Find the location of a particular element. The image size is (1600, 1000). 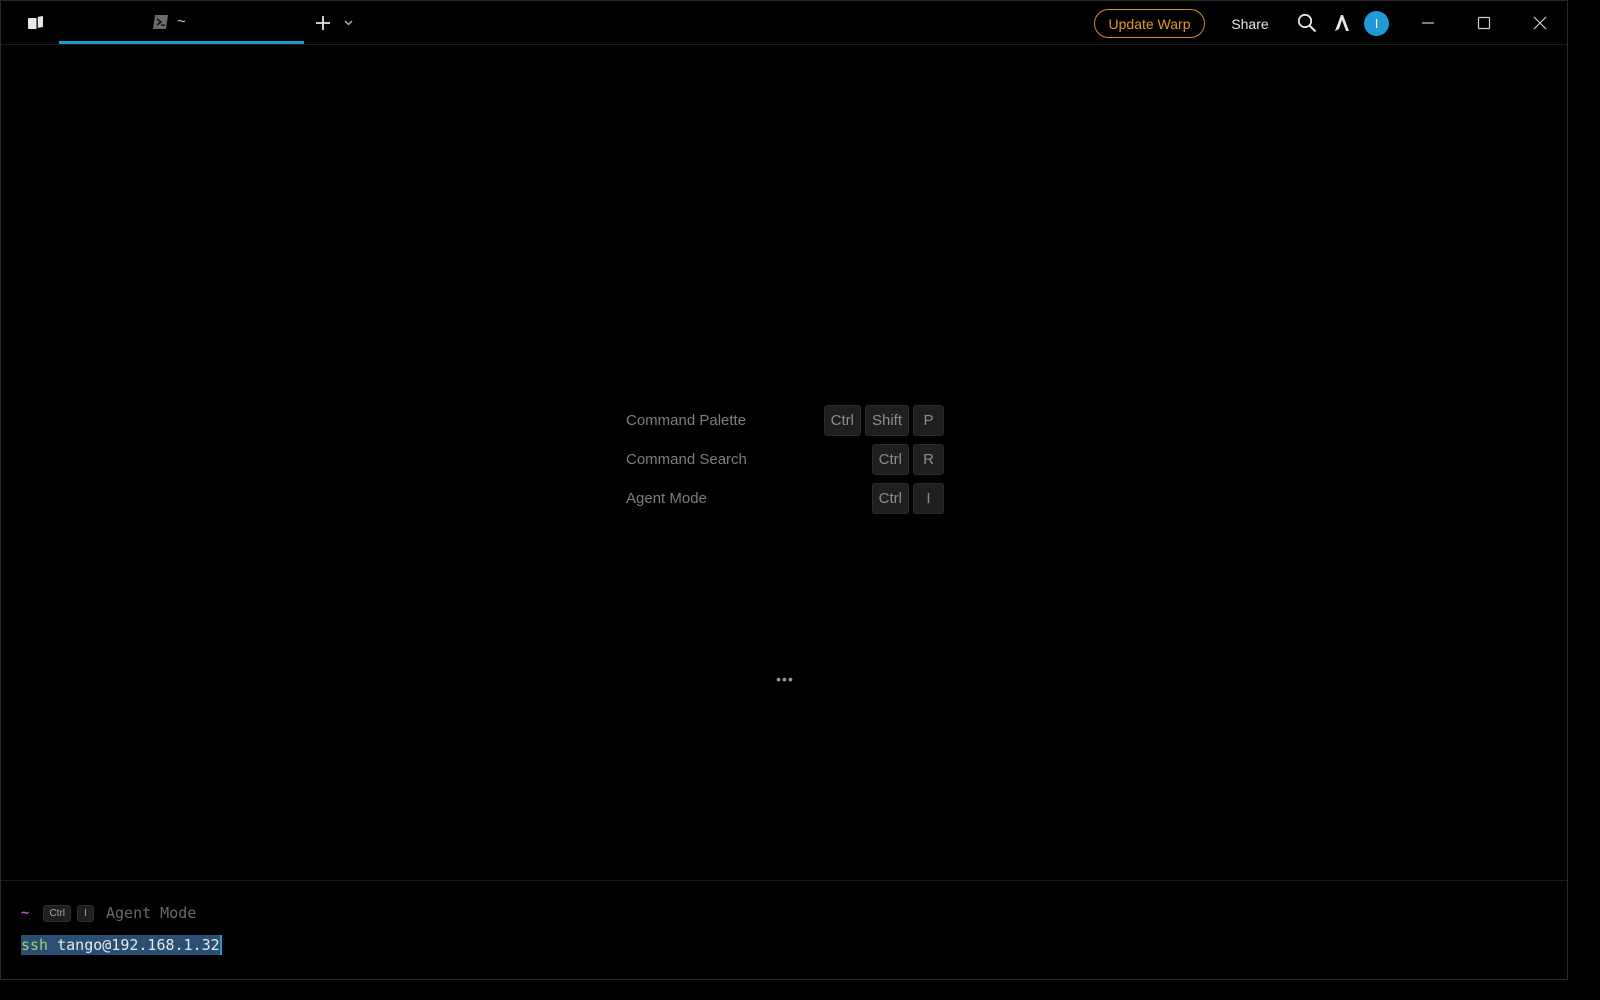

tab-home: ~ is located at coordinates (181, 22).